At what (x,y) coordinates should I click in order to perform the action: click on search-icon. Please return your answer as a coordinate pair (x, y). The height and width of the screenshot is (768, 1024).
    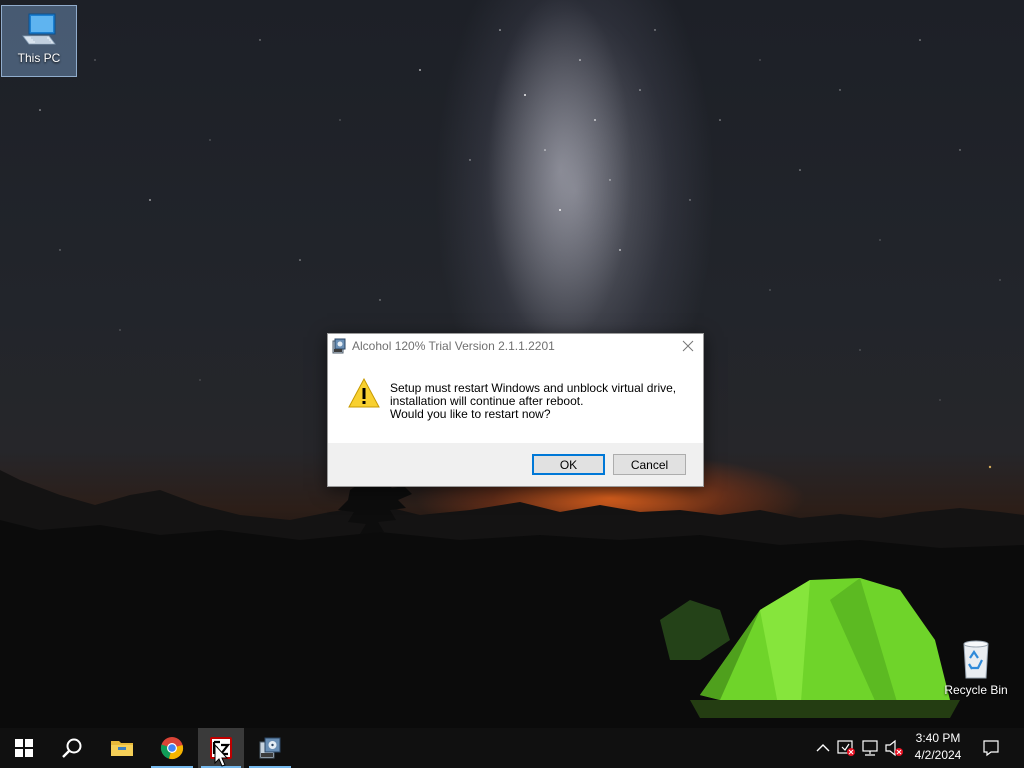
    Looking at the image, I should click on (72, 748).